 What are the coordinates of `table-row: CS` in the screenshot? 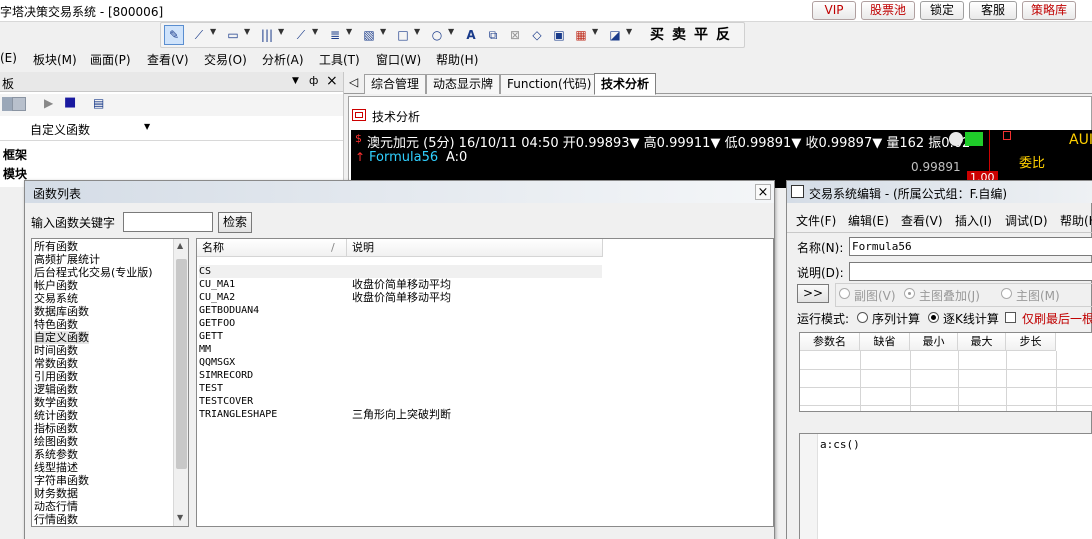 It's located at (274, 271).